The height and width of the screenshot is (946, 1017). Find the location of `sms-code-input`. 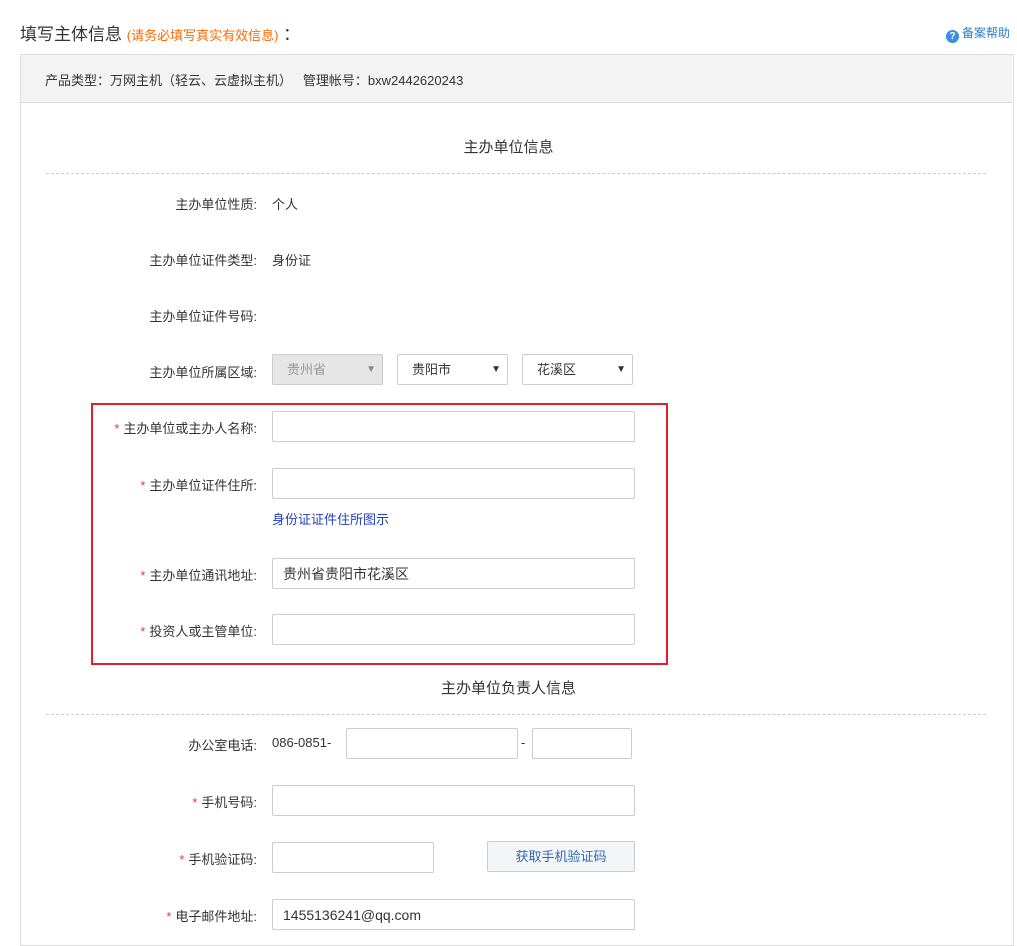

sms-code-input is located at coordinates (353, 857).